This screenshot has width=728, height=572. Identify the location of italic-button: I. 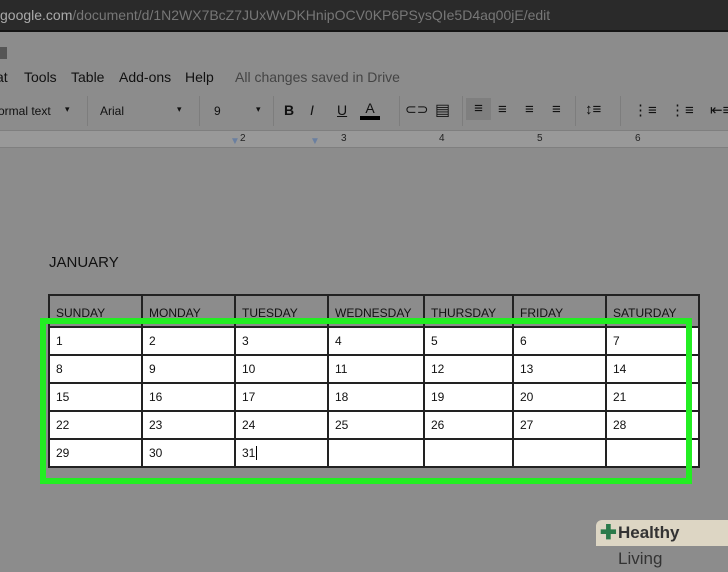
(312, 110).